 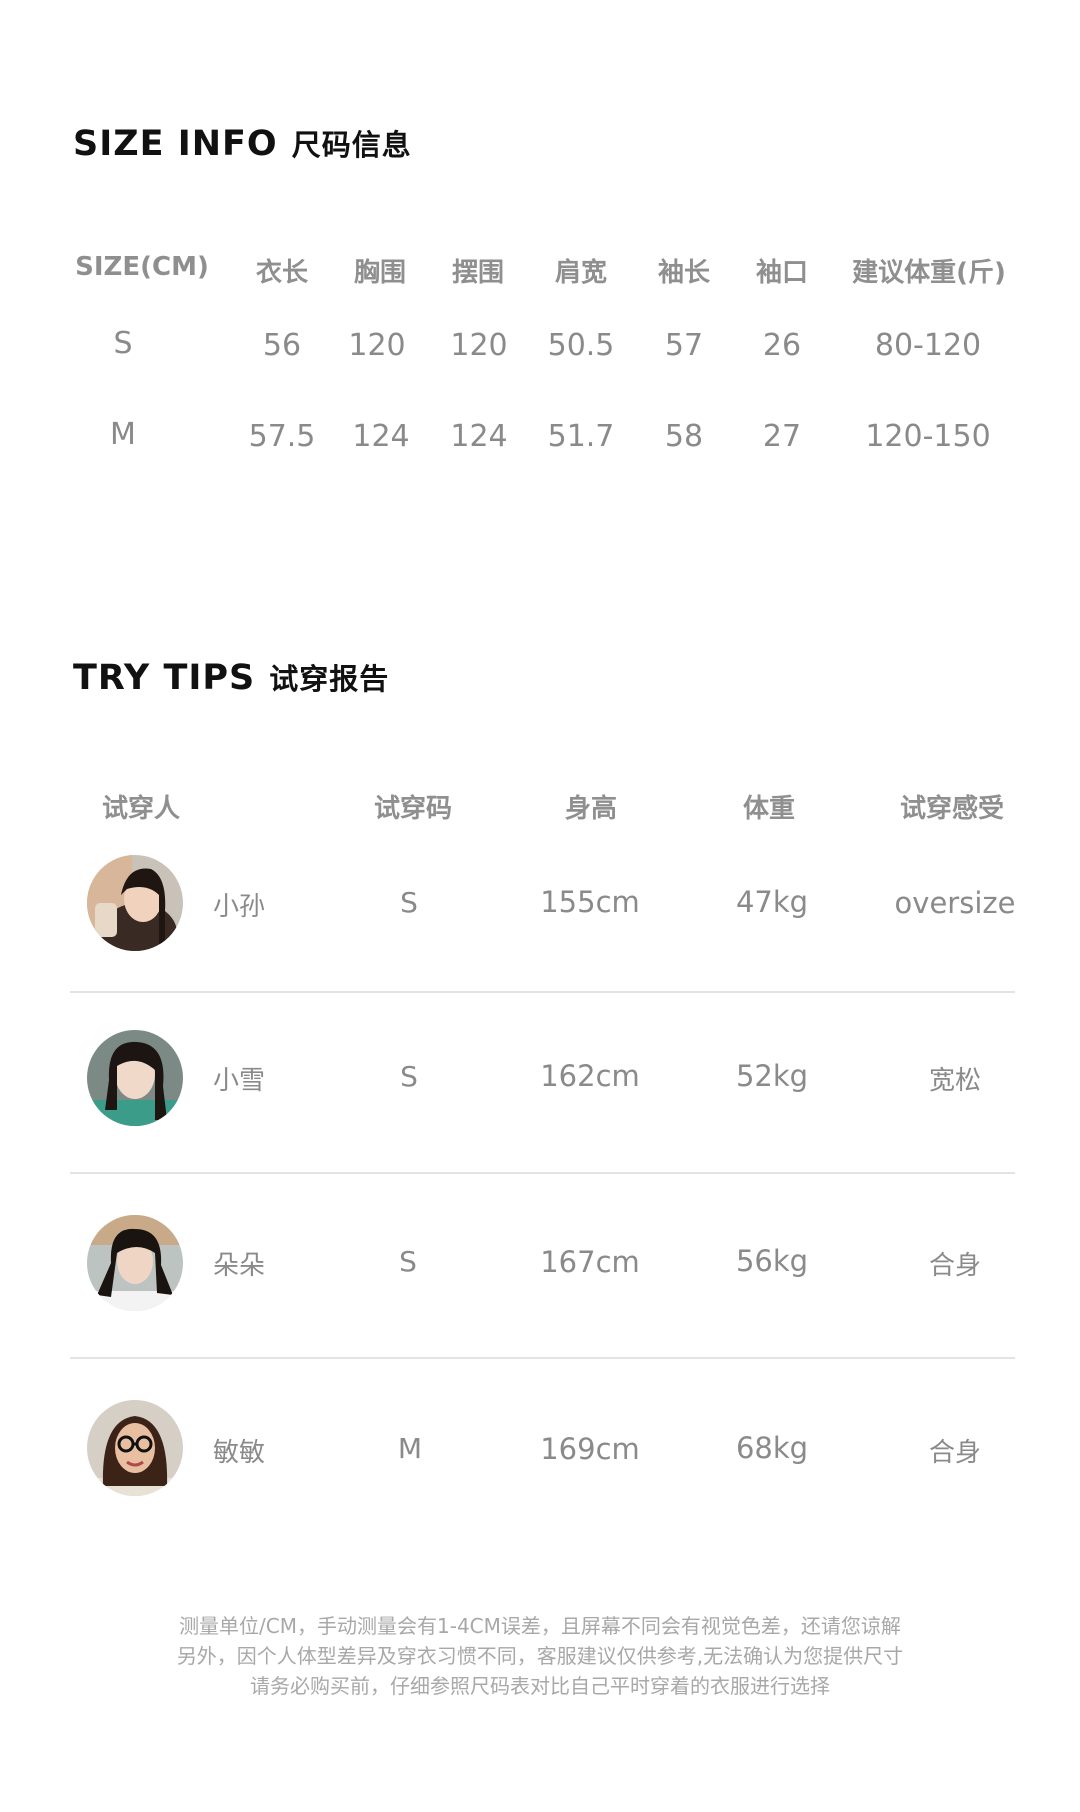 I want to click on note-line: 另外，因个人体型差异及穿衣习惯不同，客服建议仅供参考,无法确认为您提供尺寸, so click(x=540, y=1656).